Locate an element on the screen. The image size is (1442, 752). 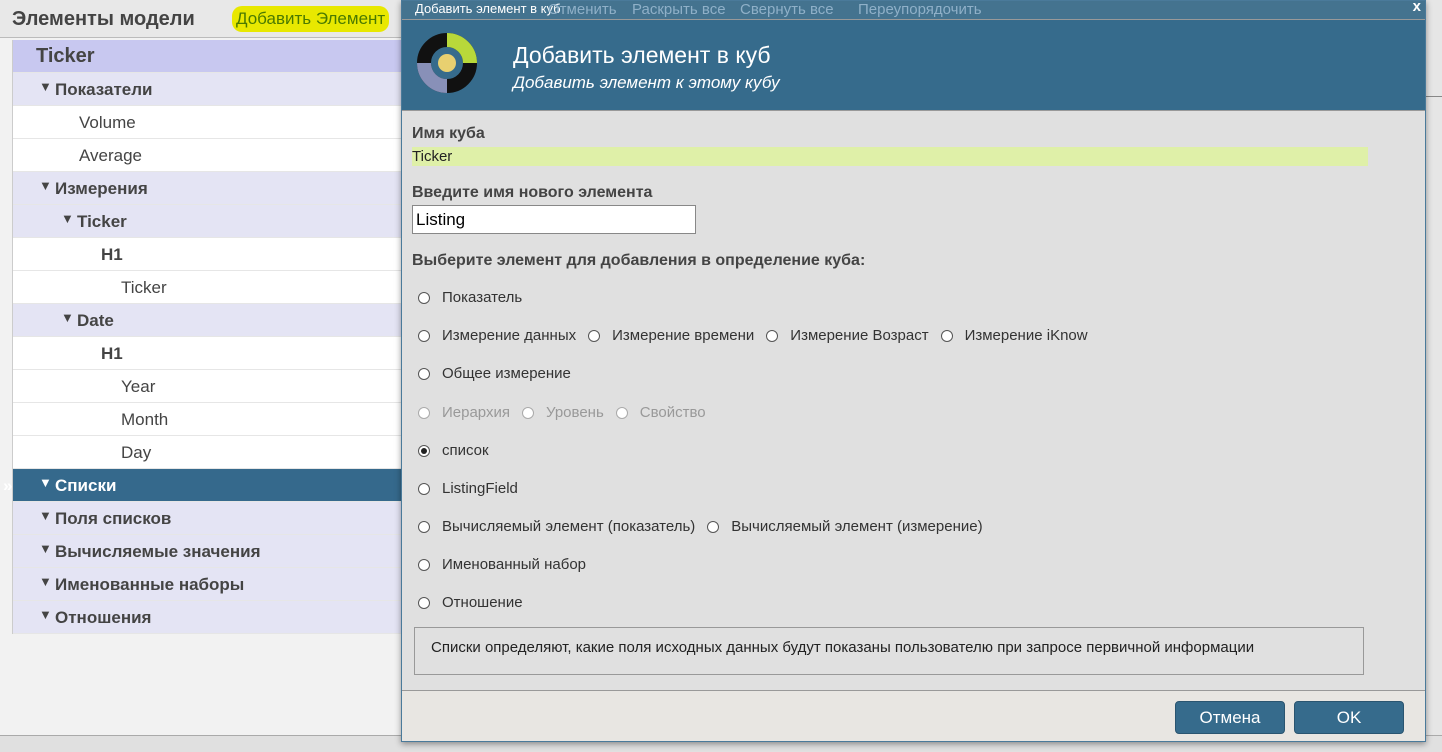
tree-item: ▼ Поля списков is located at coordinates (207, 518).